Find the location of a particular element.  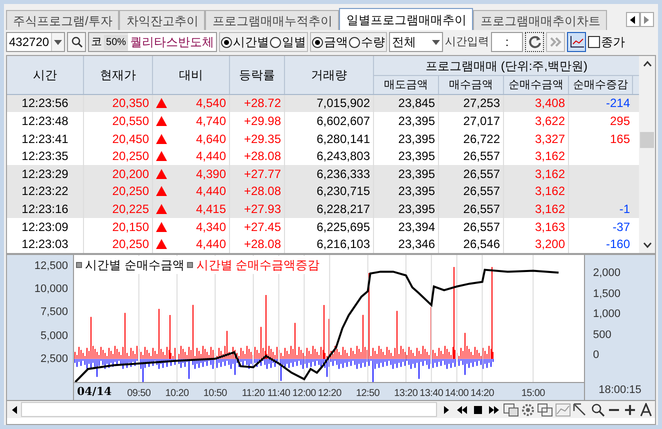

zoom-icon is located at coordinates (598, 409).